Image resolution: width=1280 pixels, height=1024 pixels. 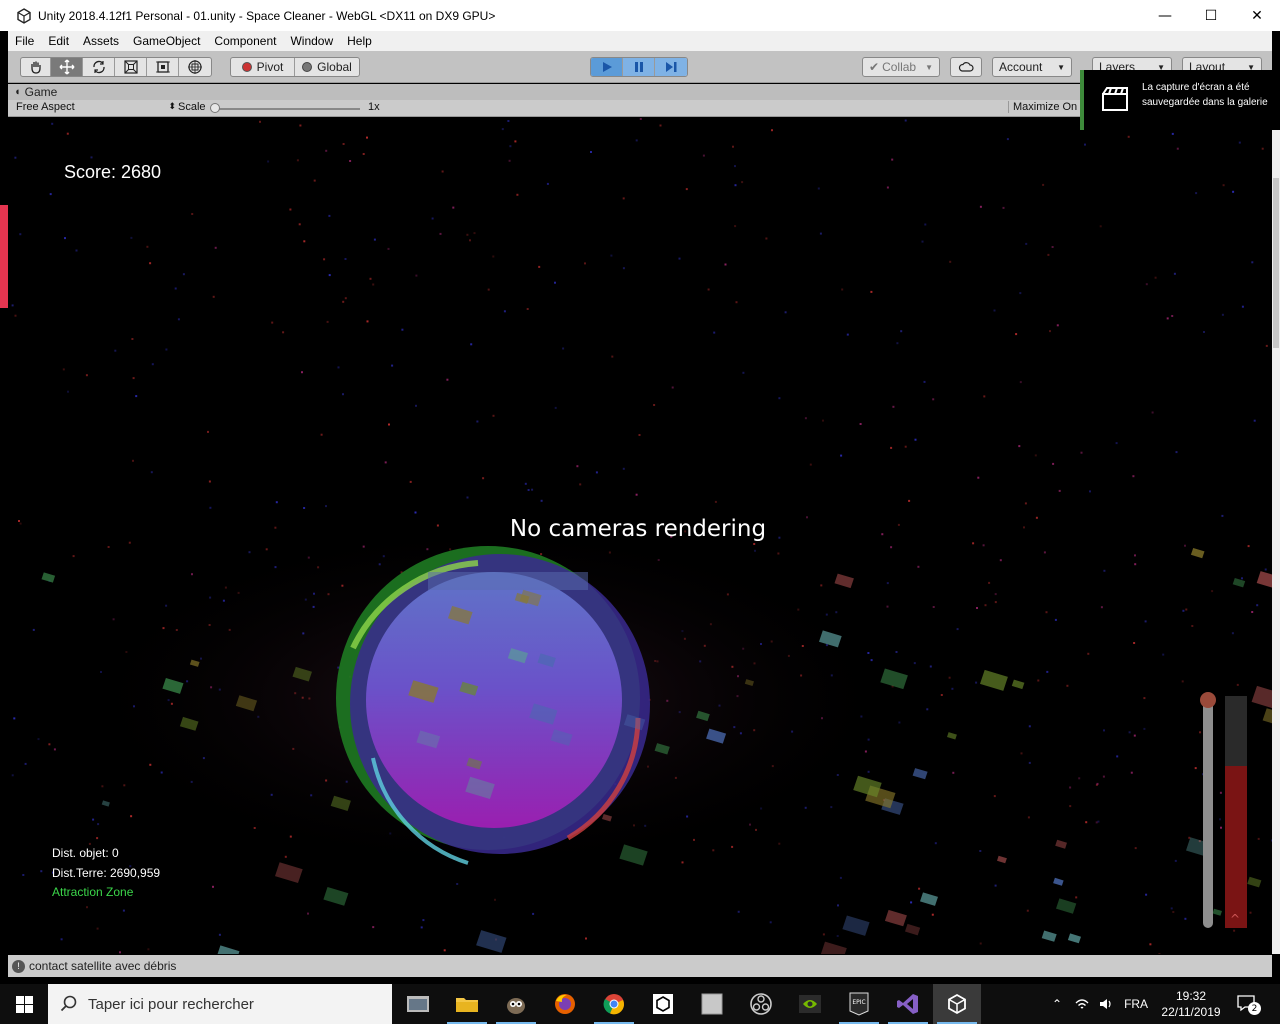 What do you see at coordinates (18, 966) in the screenshot?
I see `info-icon: !` at bounding box center [18, 966].